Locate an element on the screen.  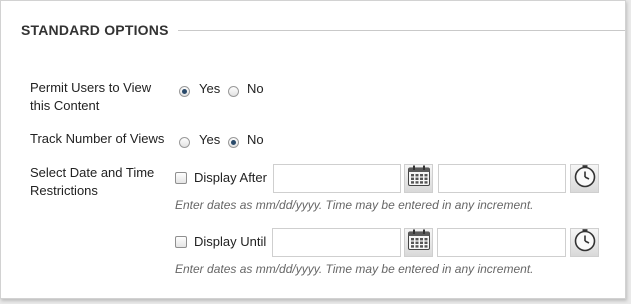
section-title: STANDARD OPTIONS is located at coordinates (95, 30).